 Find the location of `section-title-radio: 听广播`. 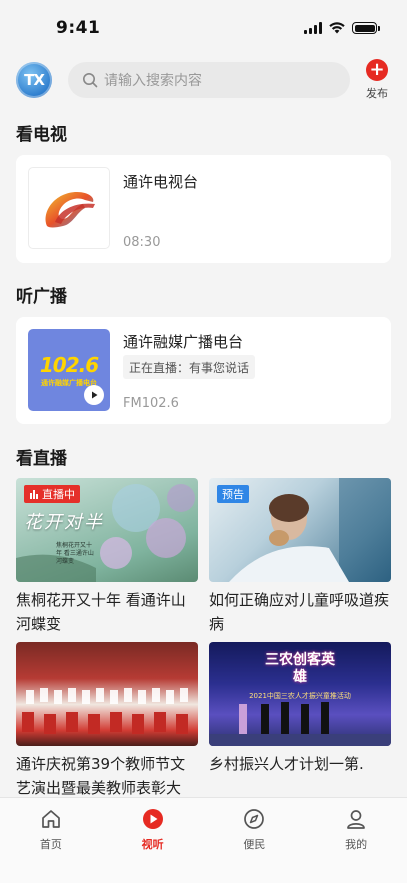

section-title-radio: 听广播 is located at coordinates (41, 297).